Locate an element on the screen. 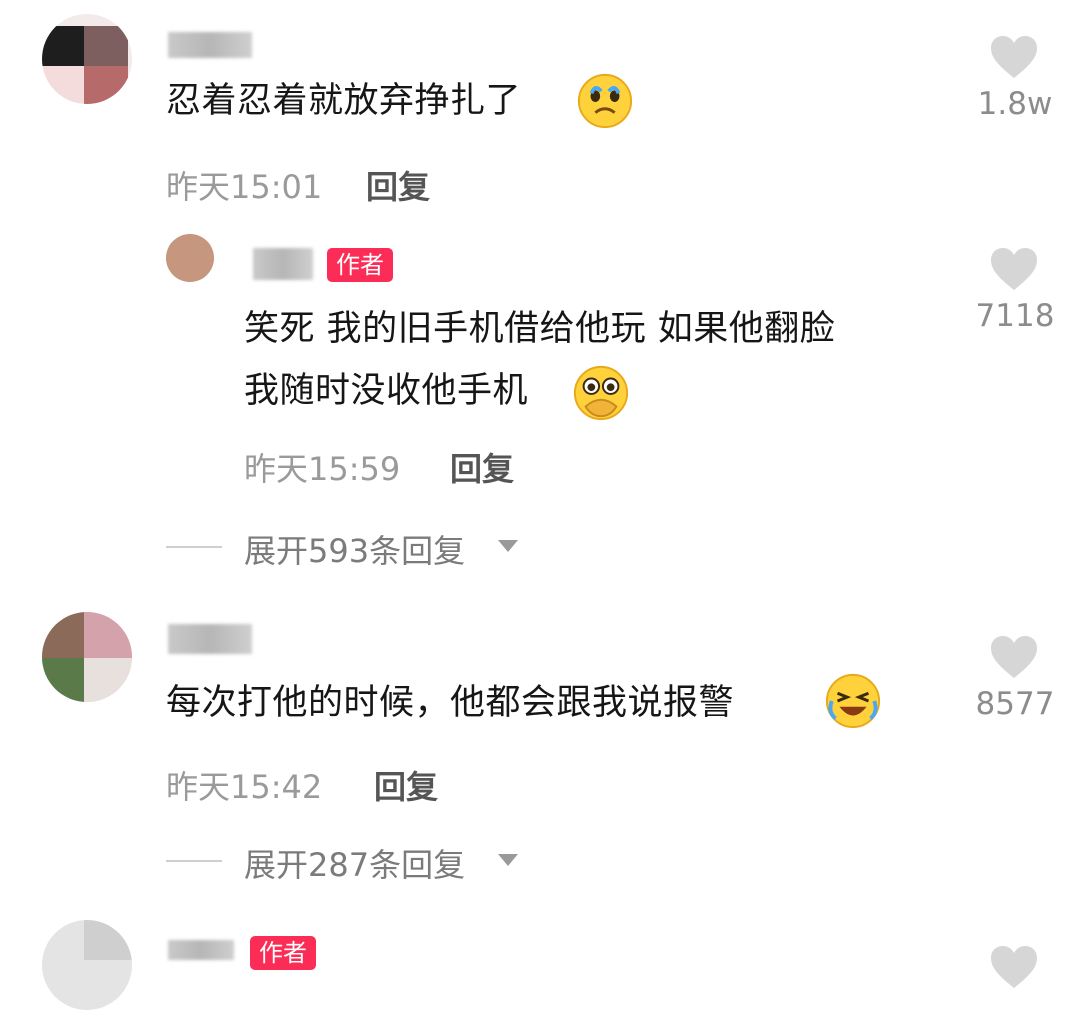  expand-replies-button: 展开287条回复 is located at coordinates (354, 863).